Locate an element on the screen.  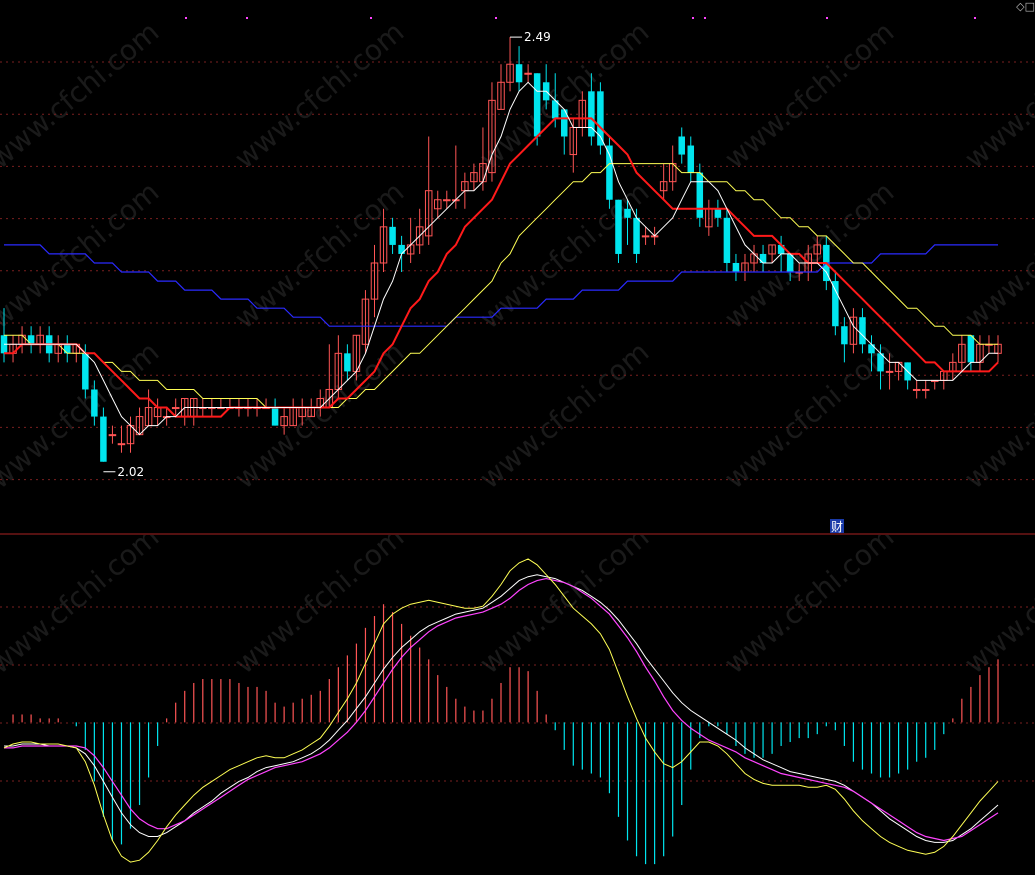
corner-icons: ◇□ is located at coordinates (1025, 6).